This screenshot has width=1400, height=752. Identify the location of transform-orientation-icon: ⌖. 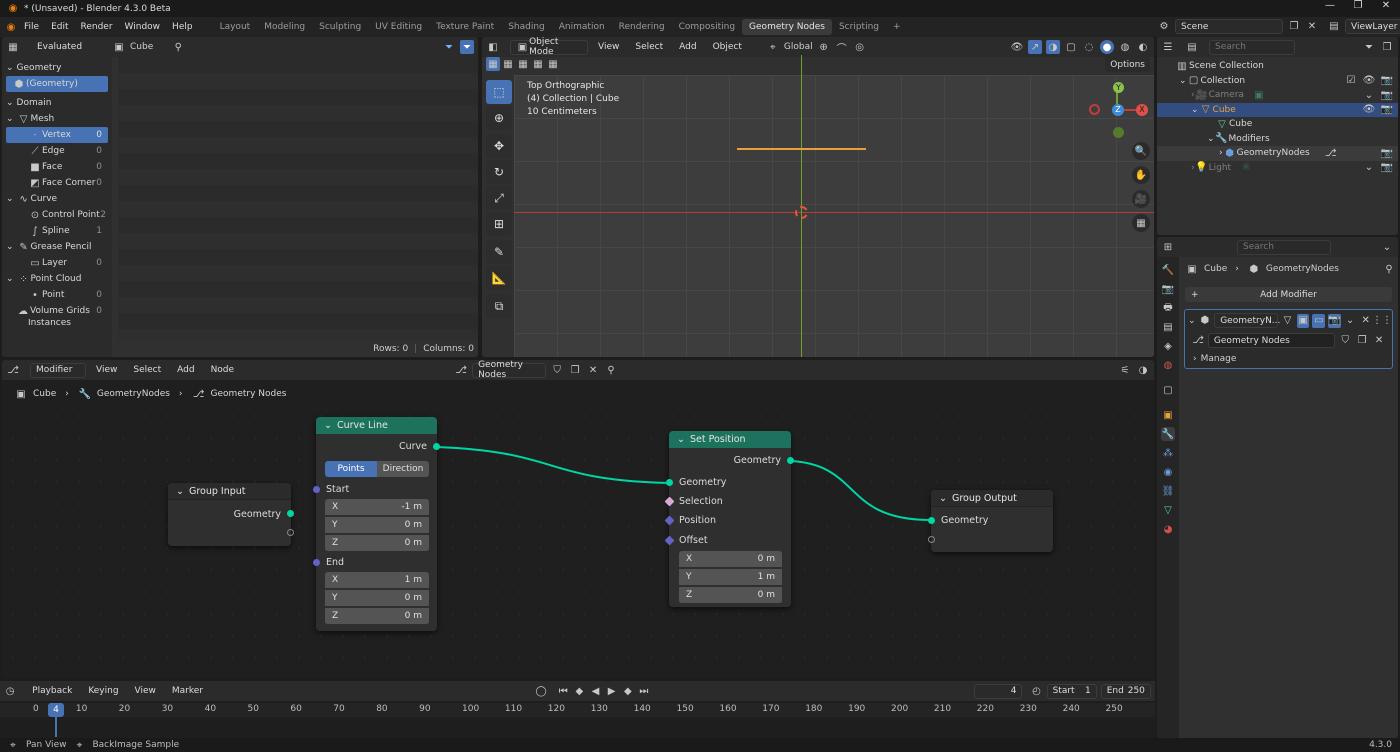
(773, 47).